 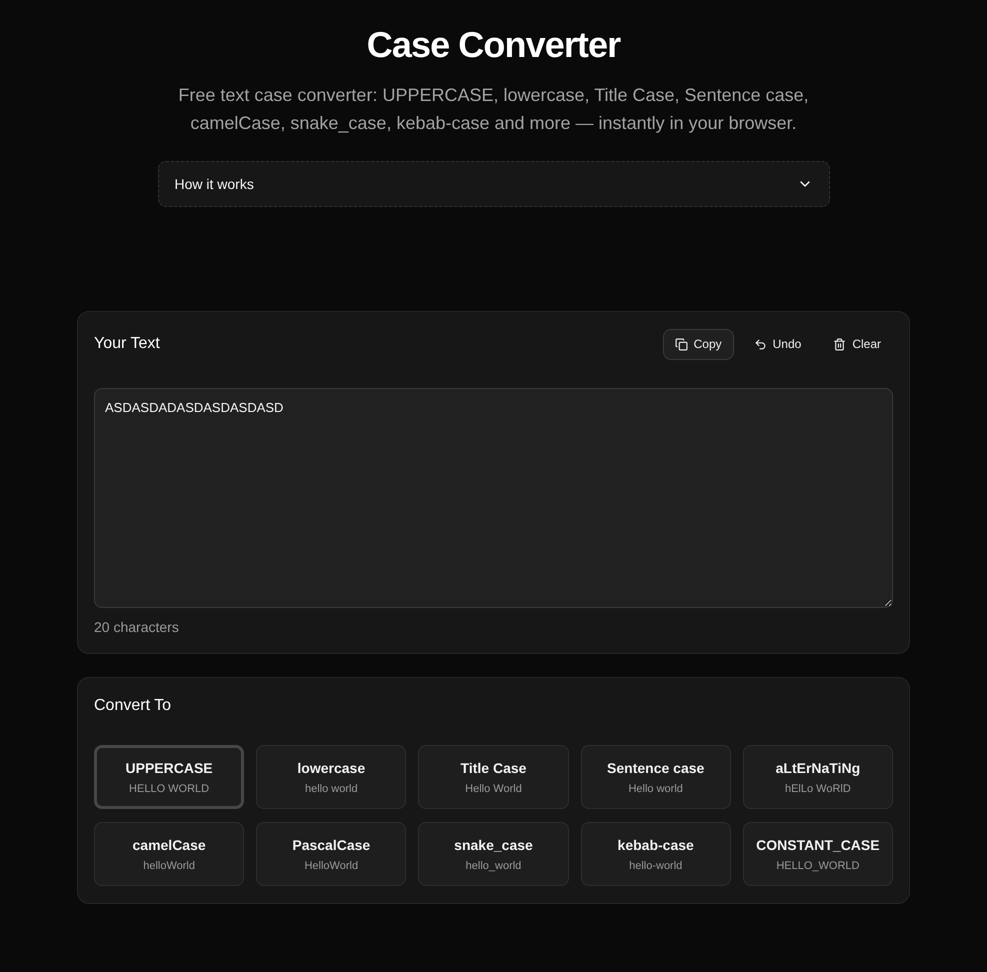 What do you see at coordinates (493, 109) in the screenshot?
I see `page-subtitle: Free text case converter: UPPERCASE, lowercase, Title Case, Sentence case, camelCase, snake_case, kebab-case and more — instantly in your browser.` at bounding box center [493, 109].